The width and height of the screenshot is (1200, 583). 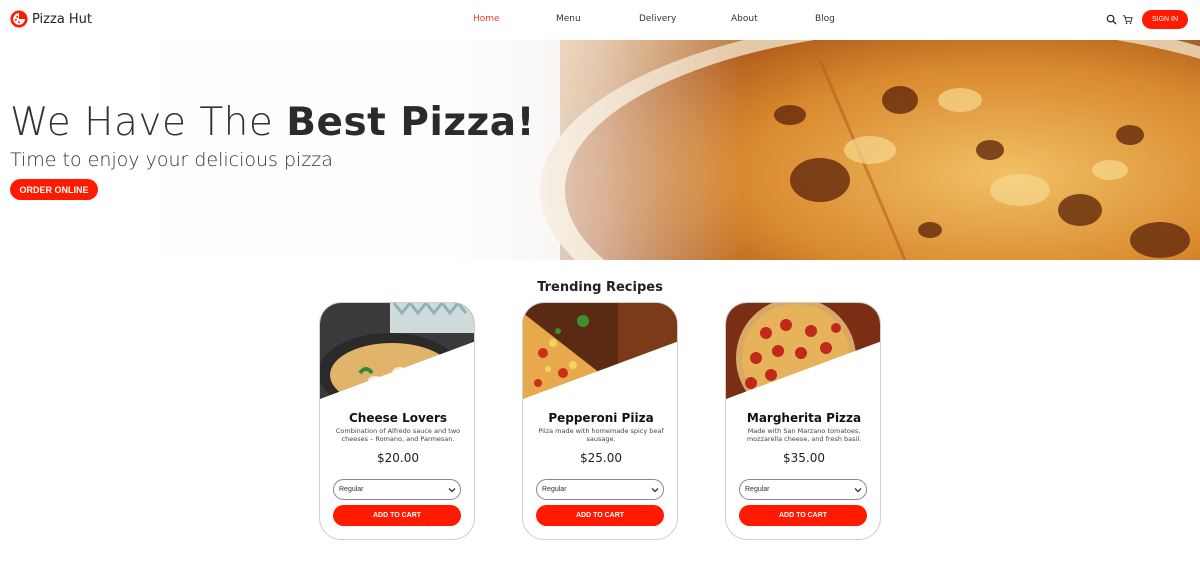 What do you see at coordinates (568, 19) in the screenshot?
I see `nav-link-menu: Menu` at bounding box center [568, 19].